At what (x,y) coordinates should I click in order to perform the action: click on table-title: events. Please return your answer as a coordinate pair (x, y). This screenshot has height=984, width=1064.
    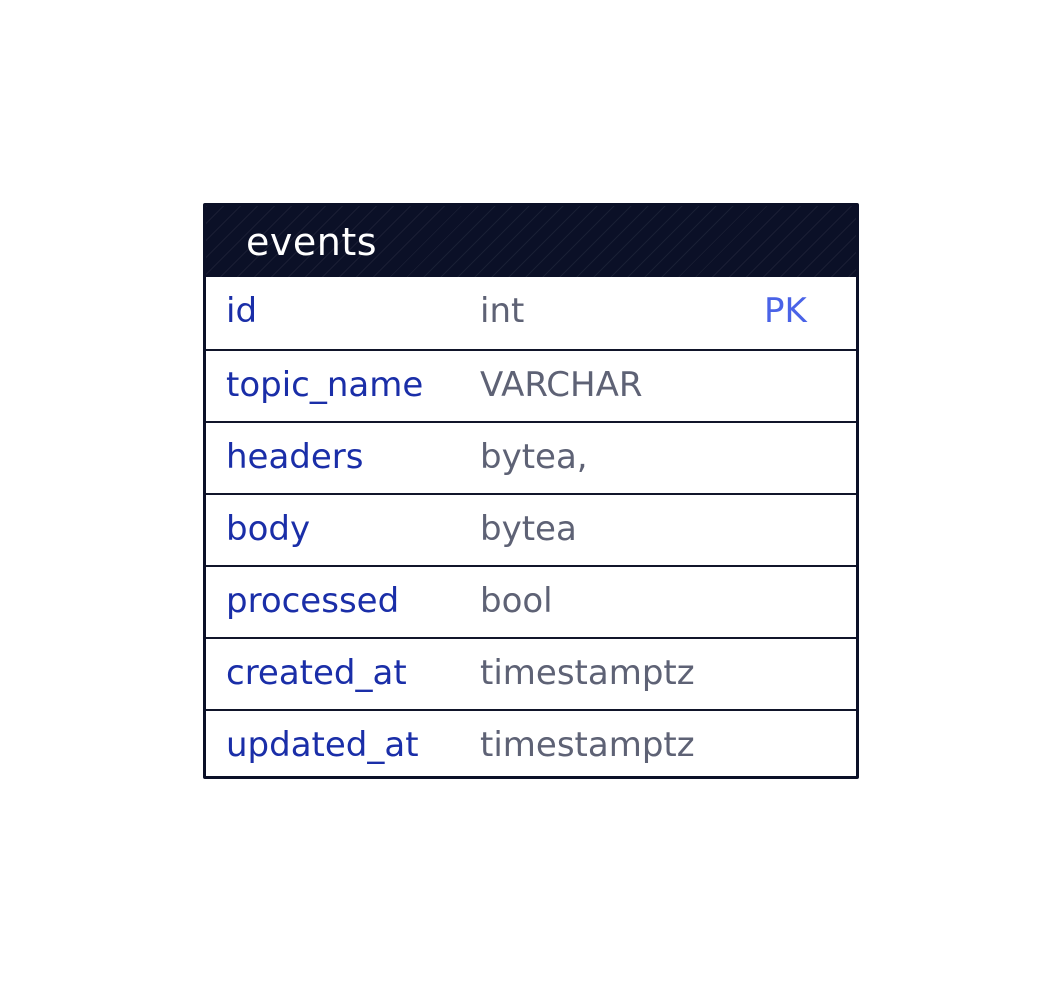
    Looking at the image, I should click on (312, 242).